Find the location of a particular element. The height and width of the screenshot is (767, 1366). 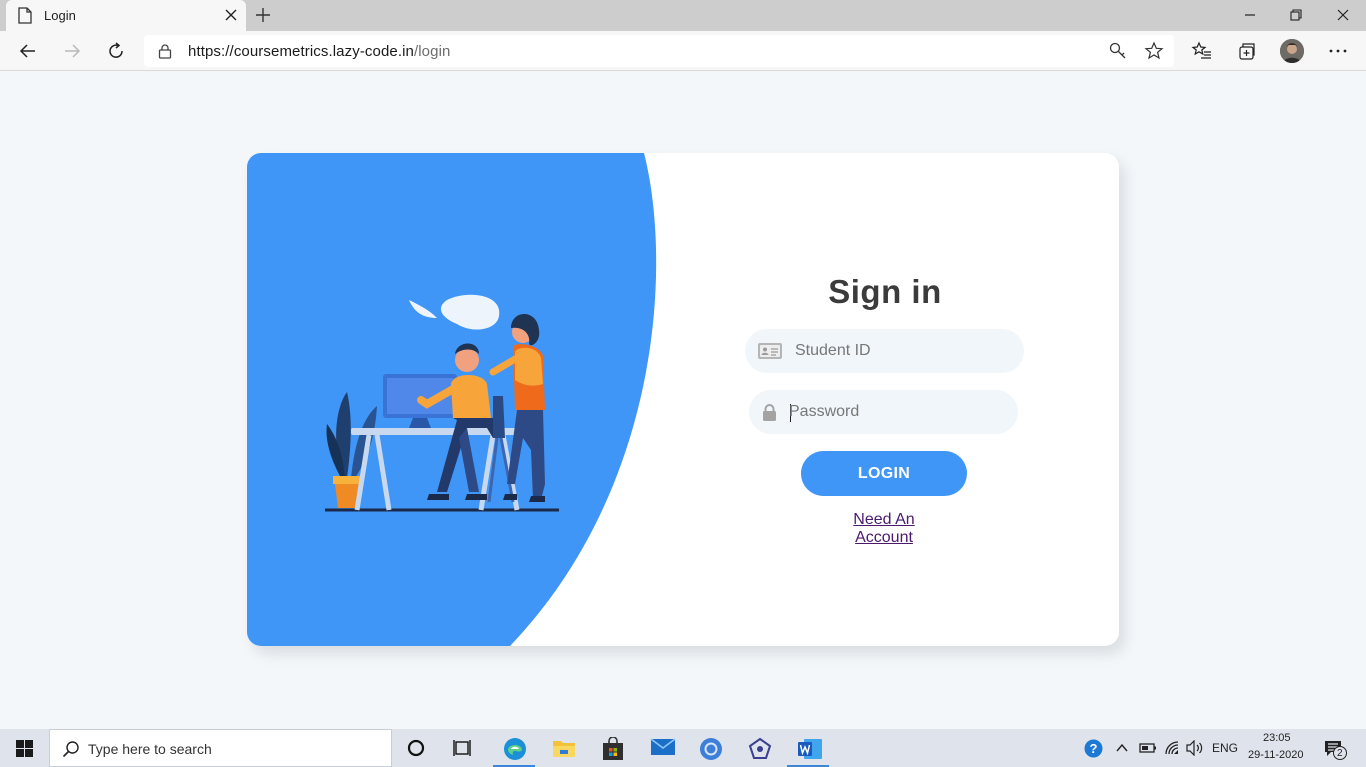

lock-icon is located at coordinates (165, 51).